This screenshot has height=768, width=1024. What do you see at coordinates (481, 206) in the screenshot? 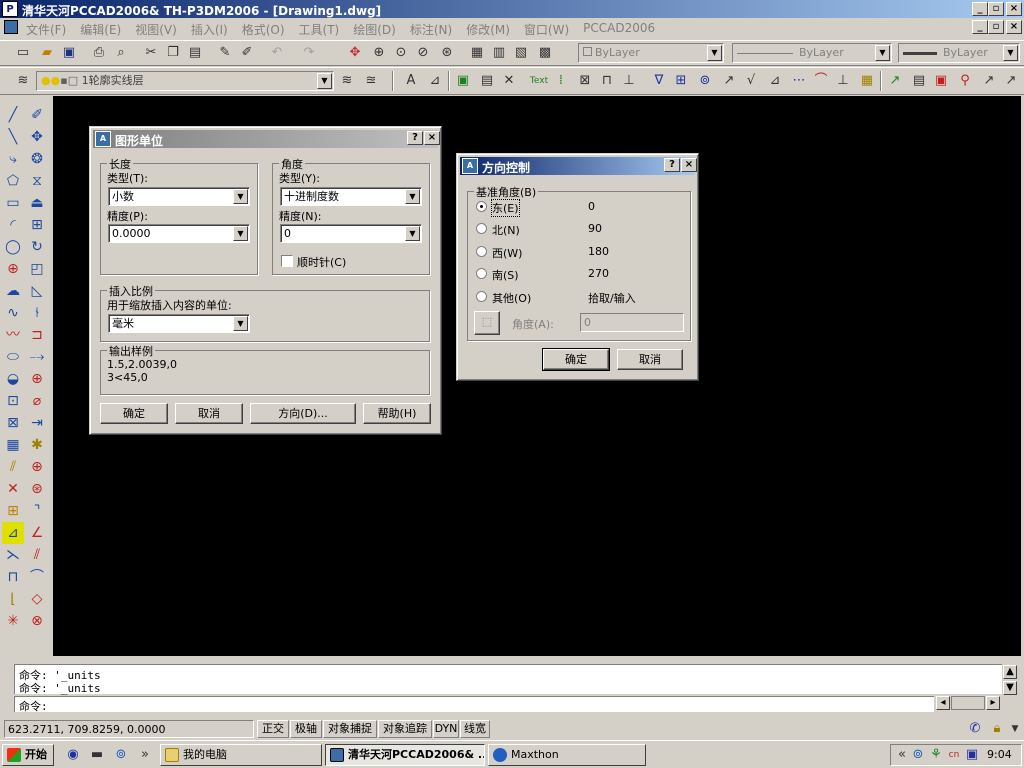
I see `radio-east` at bounding box center [481, 206].